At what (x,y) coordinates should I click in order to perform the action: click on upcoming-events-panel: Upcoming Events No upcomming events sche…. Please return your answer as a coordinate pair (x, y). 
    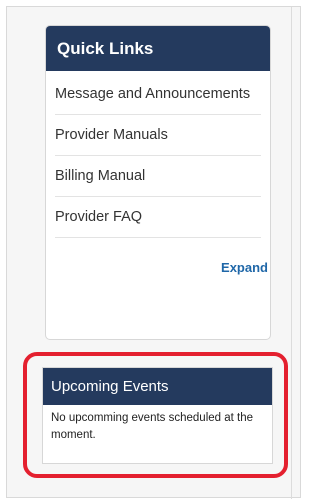
    Looking at the image, I should click on (157, 415).